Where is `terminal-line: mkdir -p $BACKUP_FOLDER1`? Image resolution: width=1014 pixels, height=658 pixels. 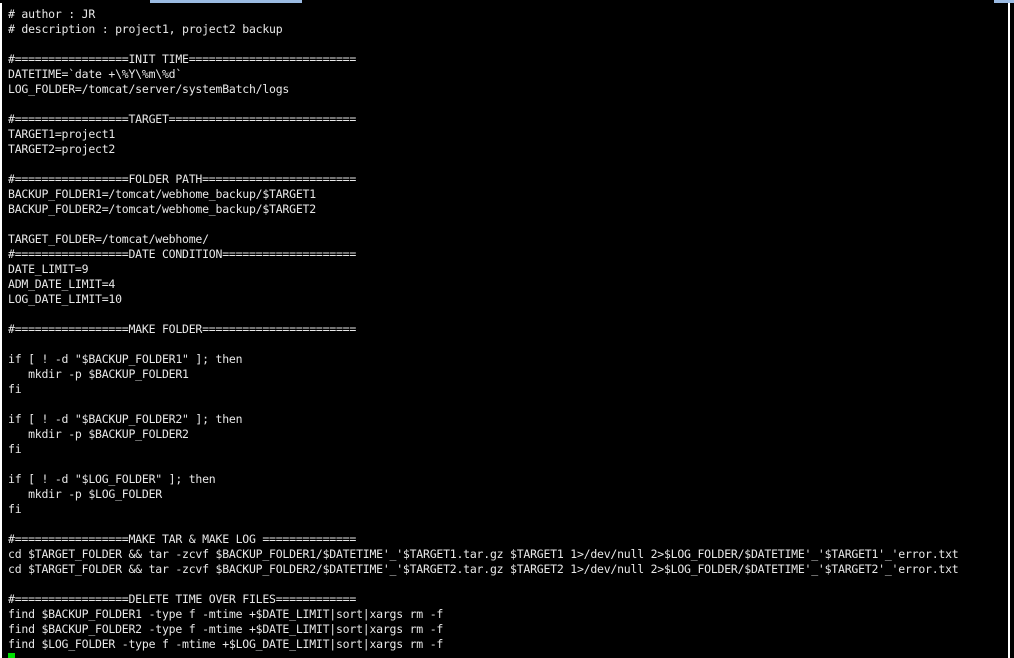
terminal-line: mkdir -p $BACKUP_FOLDER1 is located at coordinates (98, 374).